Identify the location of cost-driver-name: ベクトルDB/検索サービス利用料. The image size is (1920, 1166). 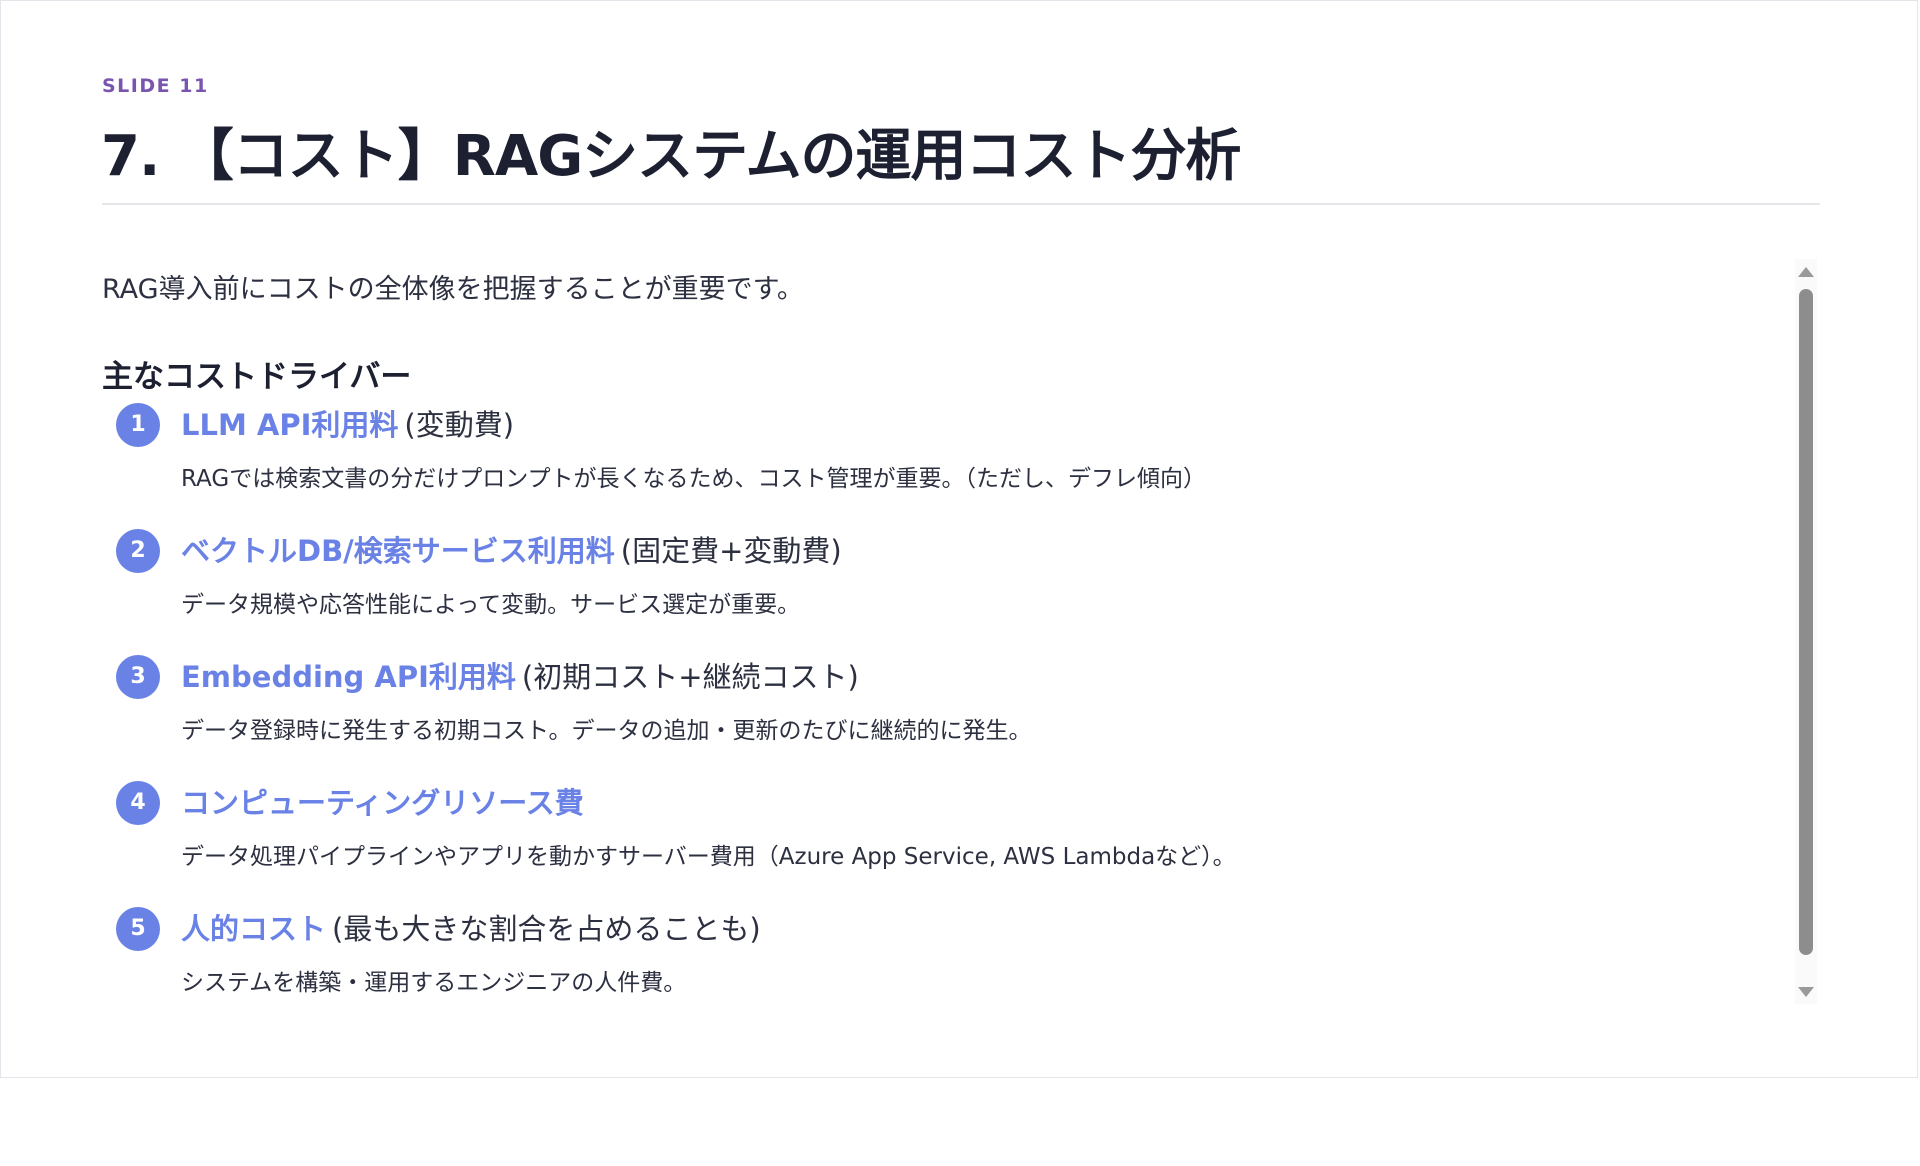
(398, 551).